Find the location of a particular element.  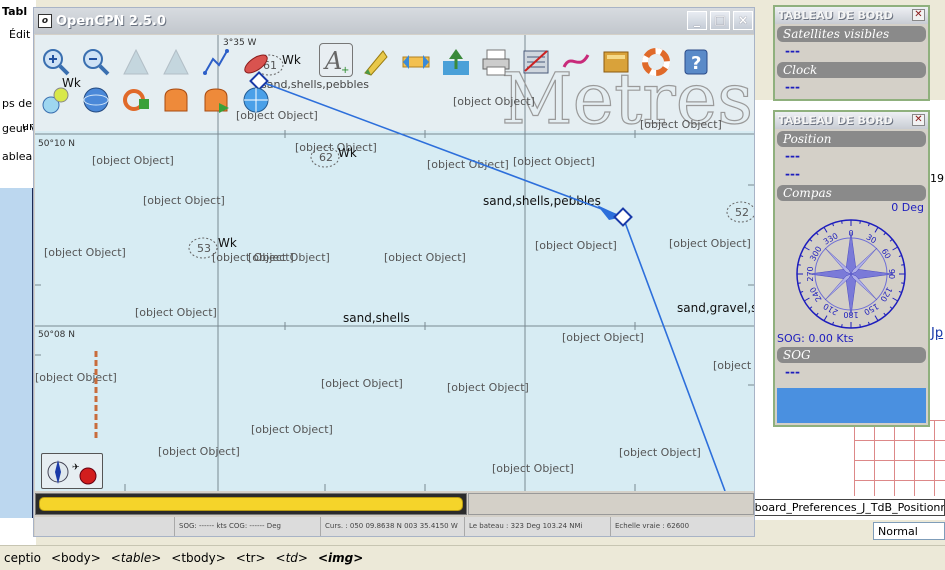

compass-dial: 0306090120150180210240270300330 is located at coordinates (851, 274).